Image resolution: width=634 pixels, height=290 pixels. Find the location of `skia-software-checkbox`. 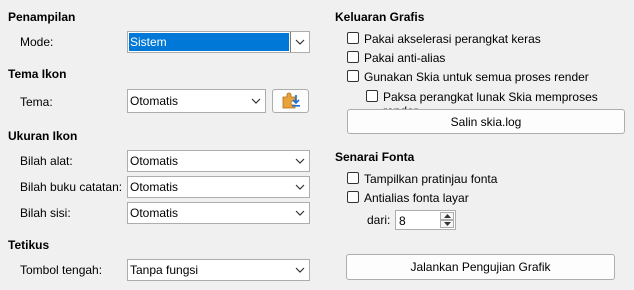

skia-software-checkbox is located at coordinates (372, 96).